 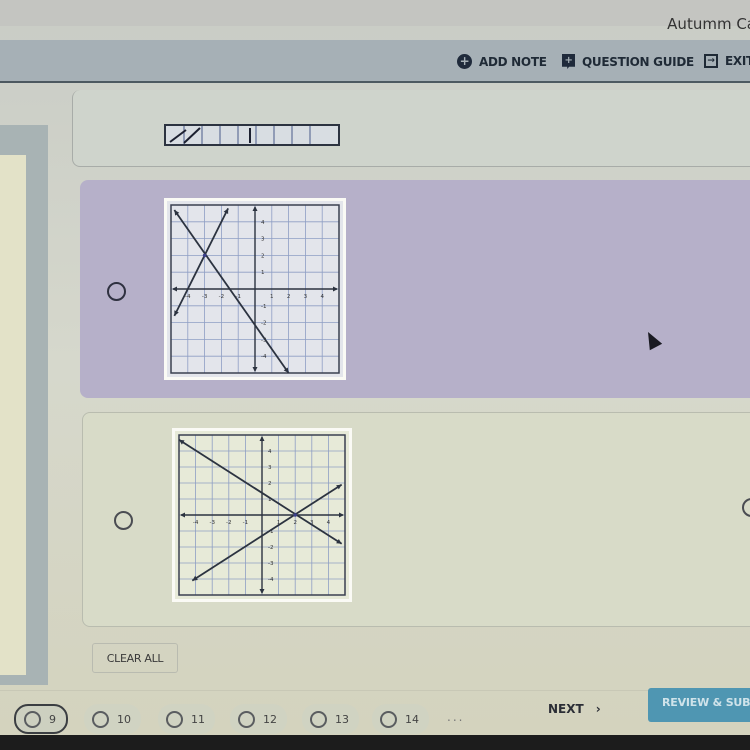 I want to click on chevron-right-icon: ›, so click(x=598, y=709).